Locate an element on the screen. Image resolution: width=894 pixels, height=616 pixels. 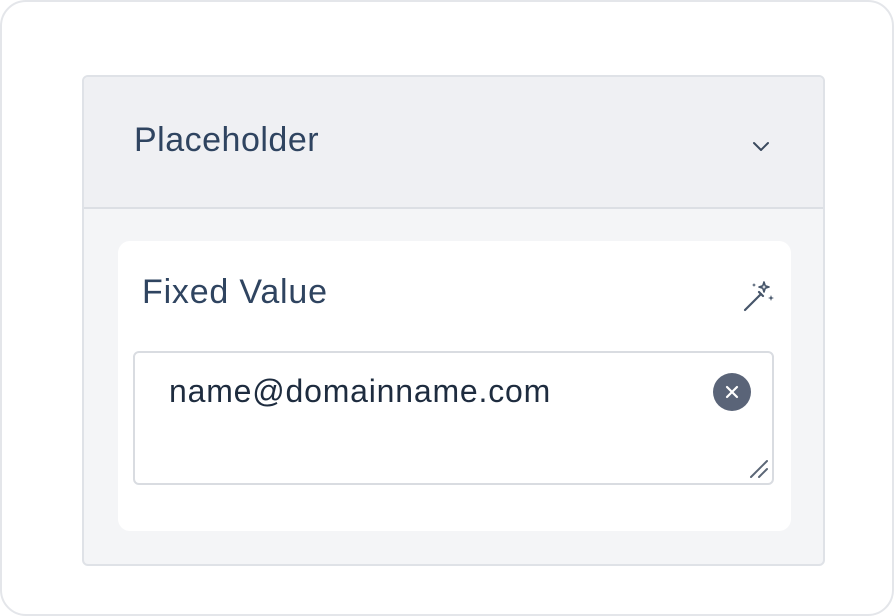
magic-wand-icon is located at coordinates (758, 297).